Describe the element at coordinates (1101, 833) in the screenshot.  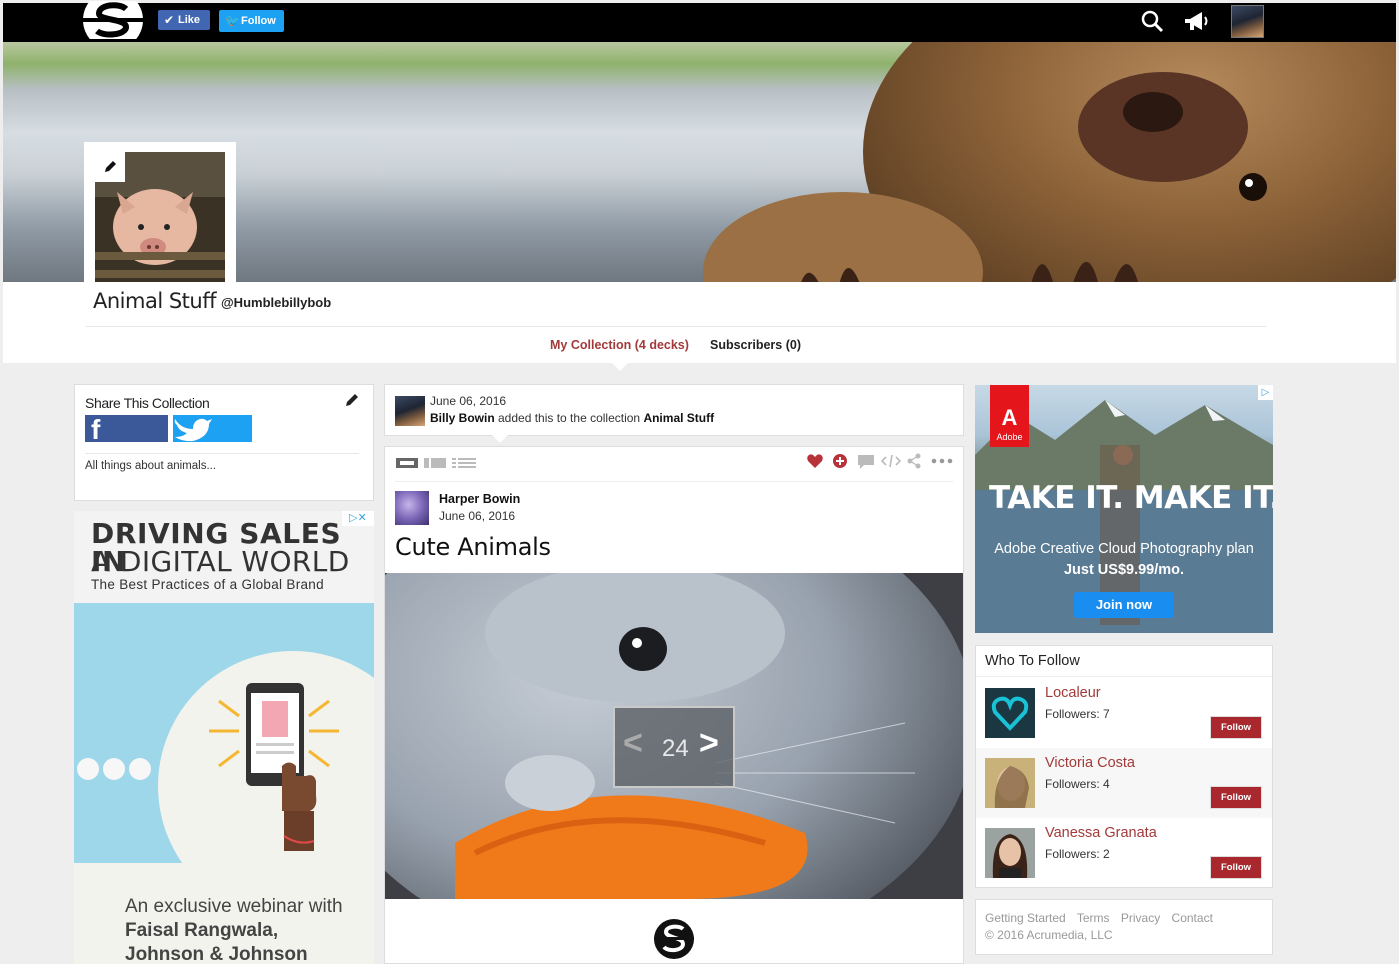
I see `suggested-user-name: Vanessa Granata` at that location.